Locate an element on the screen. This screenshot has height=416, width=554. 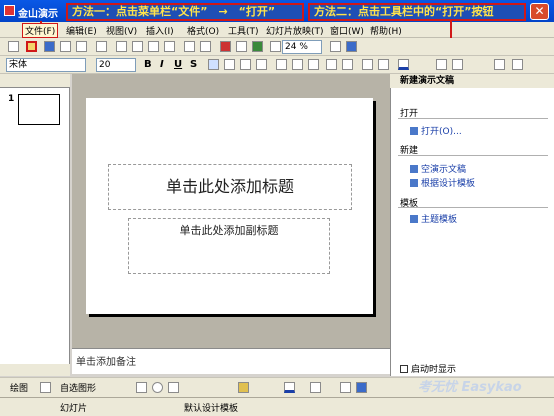
justify-icon is located at coordinates (261, 64).